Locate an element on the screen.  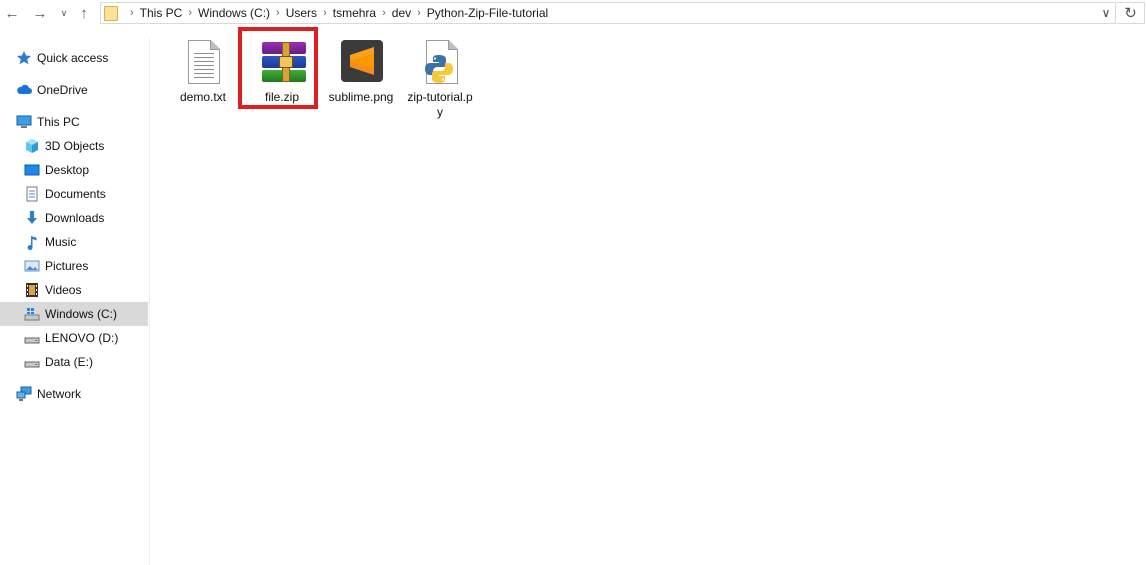
breadcrumb-this-pc: This PC is located at coordinates (161, 13).